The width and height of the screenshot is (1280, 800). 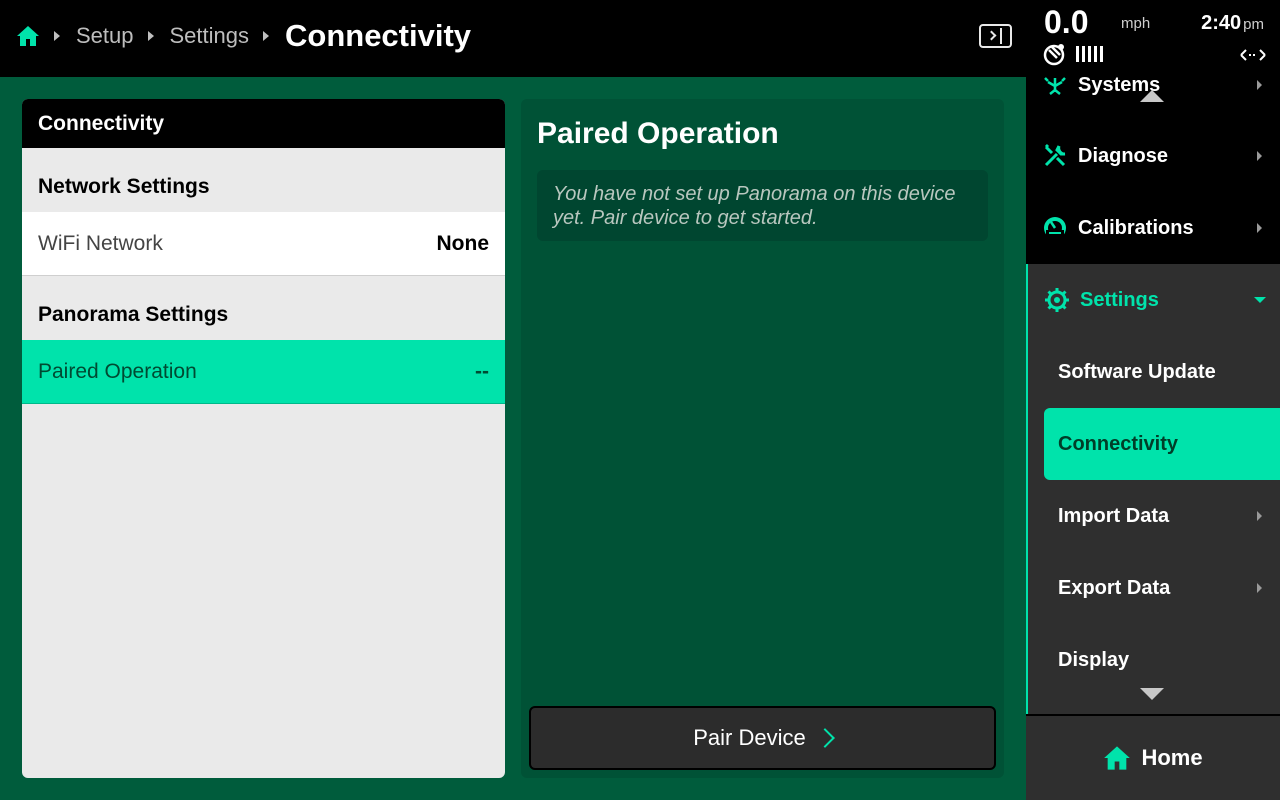 What do you see at coordinates (1136, 227) in the screenshot?
I see `nav-label-calibrations: Calibrations` at bounding box center [1136, 227].